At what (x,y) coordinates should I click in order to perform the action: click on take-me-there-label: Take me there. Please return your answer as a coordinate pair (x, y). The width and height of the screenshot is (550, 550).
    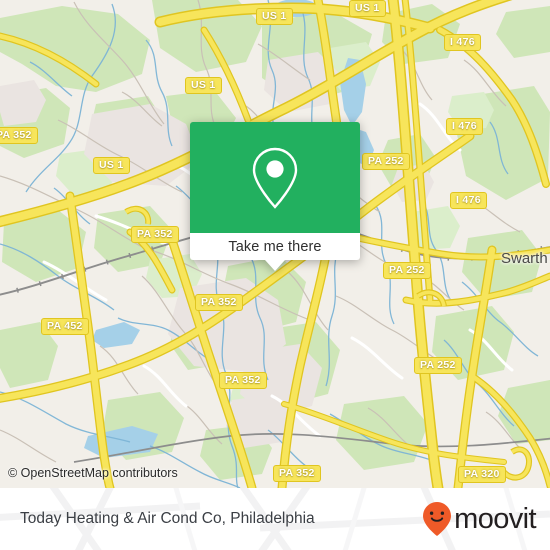
    Looking at the image, I should click on (275, 246).